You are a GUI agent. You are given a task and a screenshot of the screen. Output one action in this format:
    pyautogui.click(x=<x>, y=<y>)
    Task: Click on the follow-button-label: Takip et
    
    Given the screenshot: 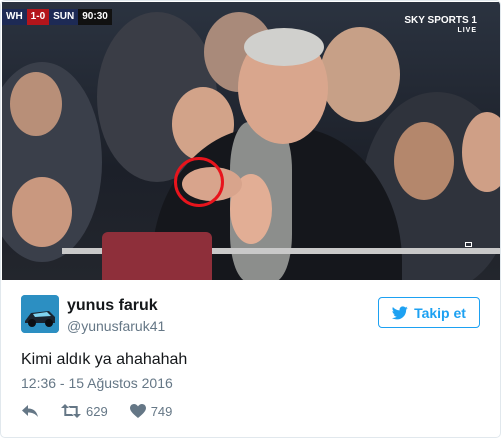 What is the action you would take?
    pyautogui.click(x=440, y=312)
    